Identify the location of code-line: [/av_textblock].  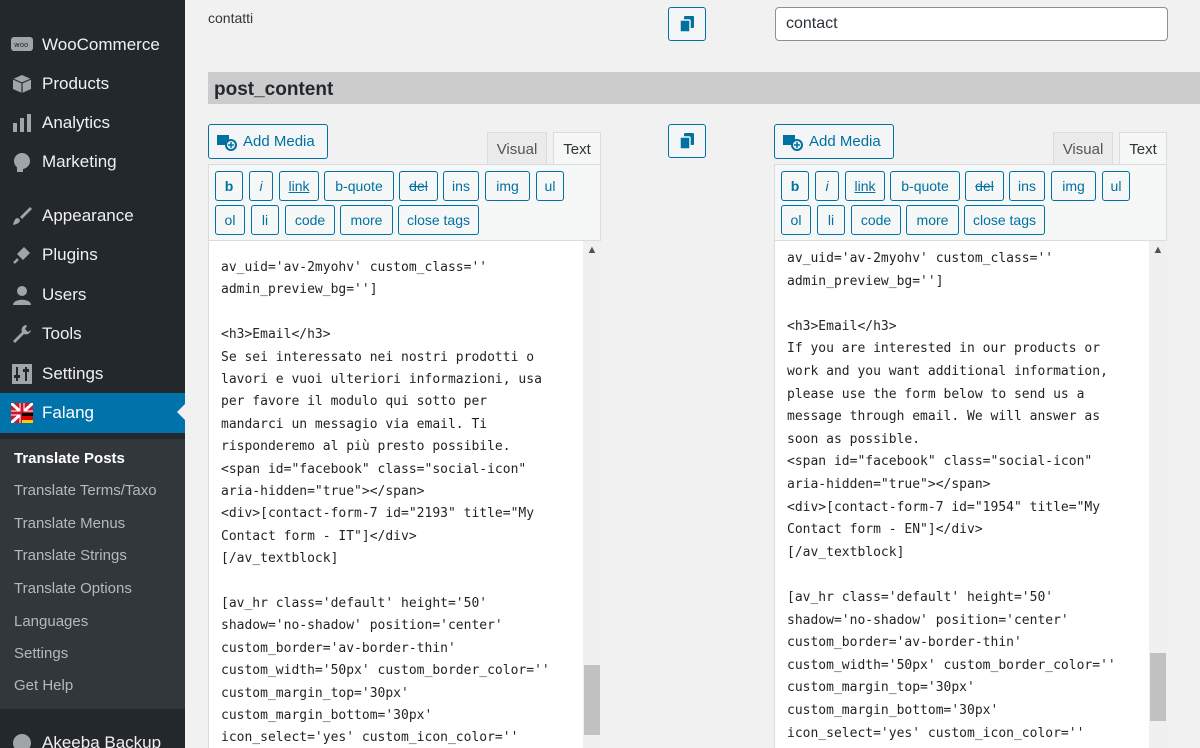
(846, 552).